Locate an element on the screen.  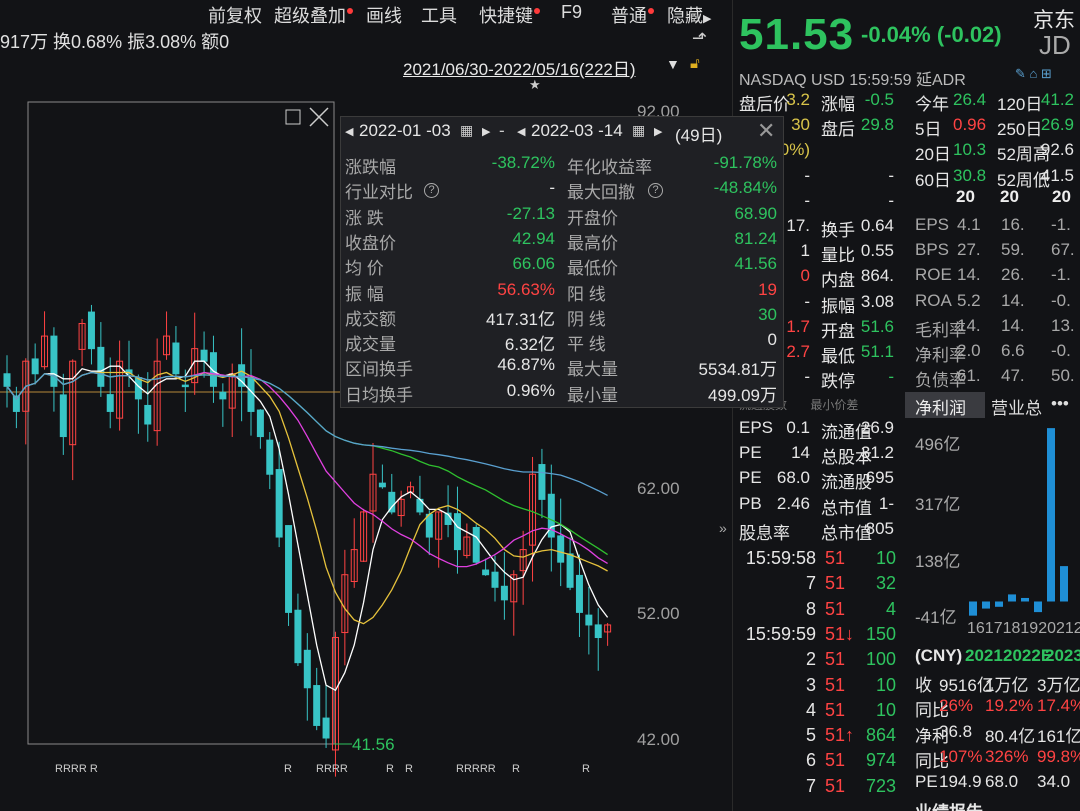
detail-value: 0 is located at coordinates (805, 276).